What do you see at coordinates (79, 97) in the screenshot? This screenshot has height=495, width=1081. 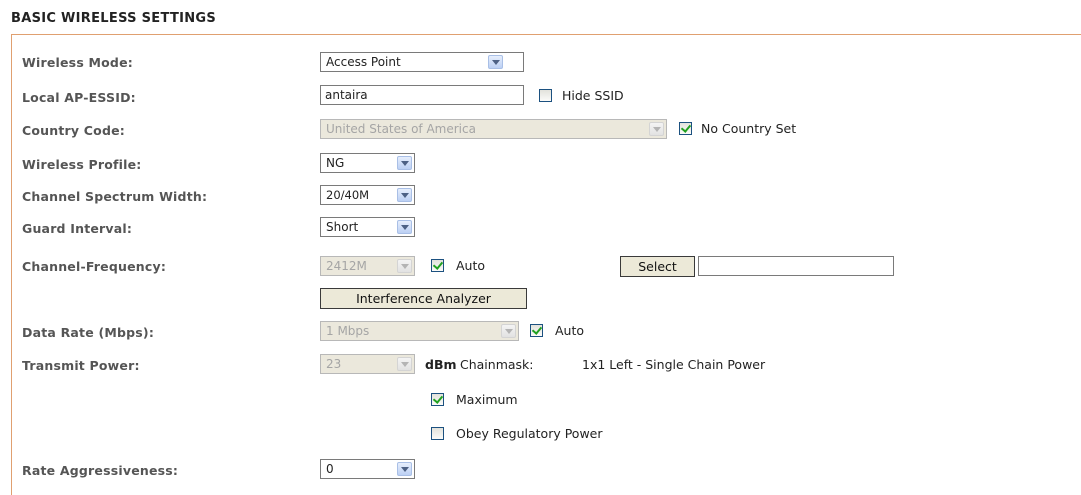 I see `local-ap-essid-label: Local AP-ESSID:` at bounding box center [79, 97].